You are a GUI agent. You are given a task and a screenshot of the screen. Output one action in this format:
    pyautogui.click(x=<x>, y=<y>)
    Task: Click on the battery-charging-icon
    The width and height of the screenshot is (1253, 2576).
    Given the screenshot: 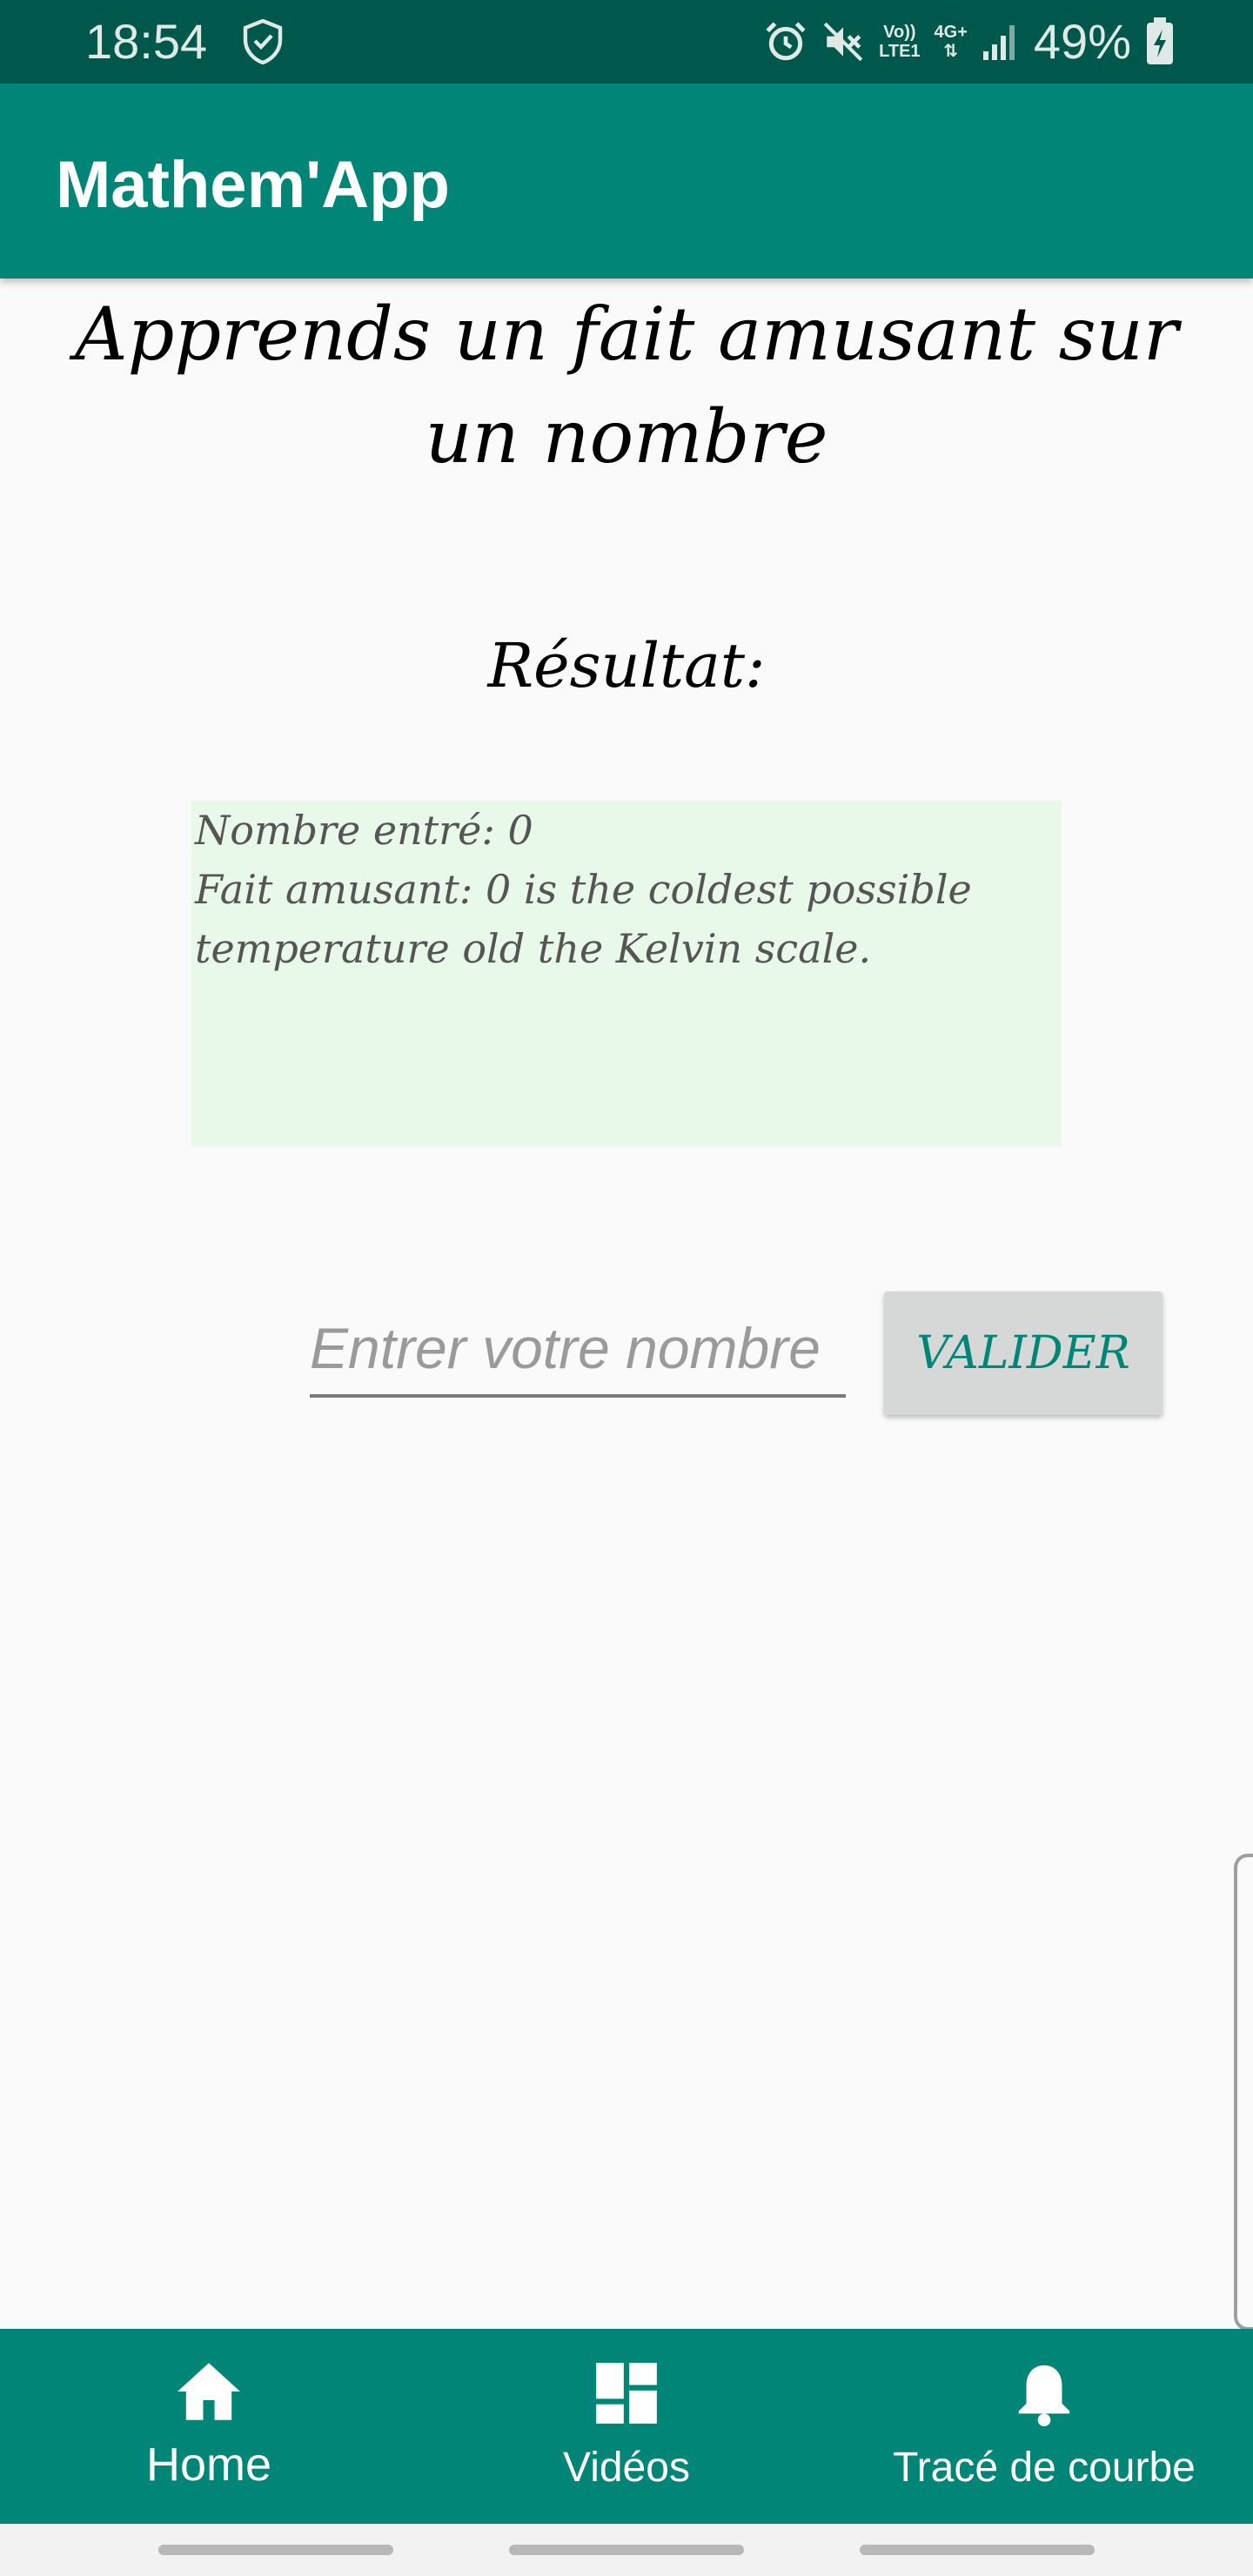 What is the action you would take?
    pyautogui.click(x=1160, y=40)
    